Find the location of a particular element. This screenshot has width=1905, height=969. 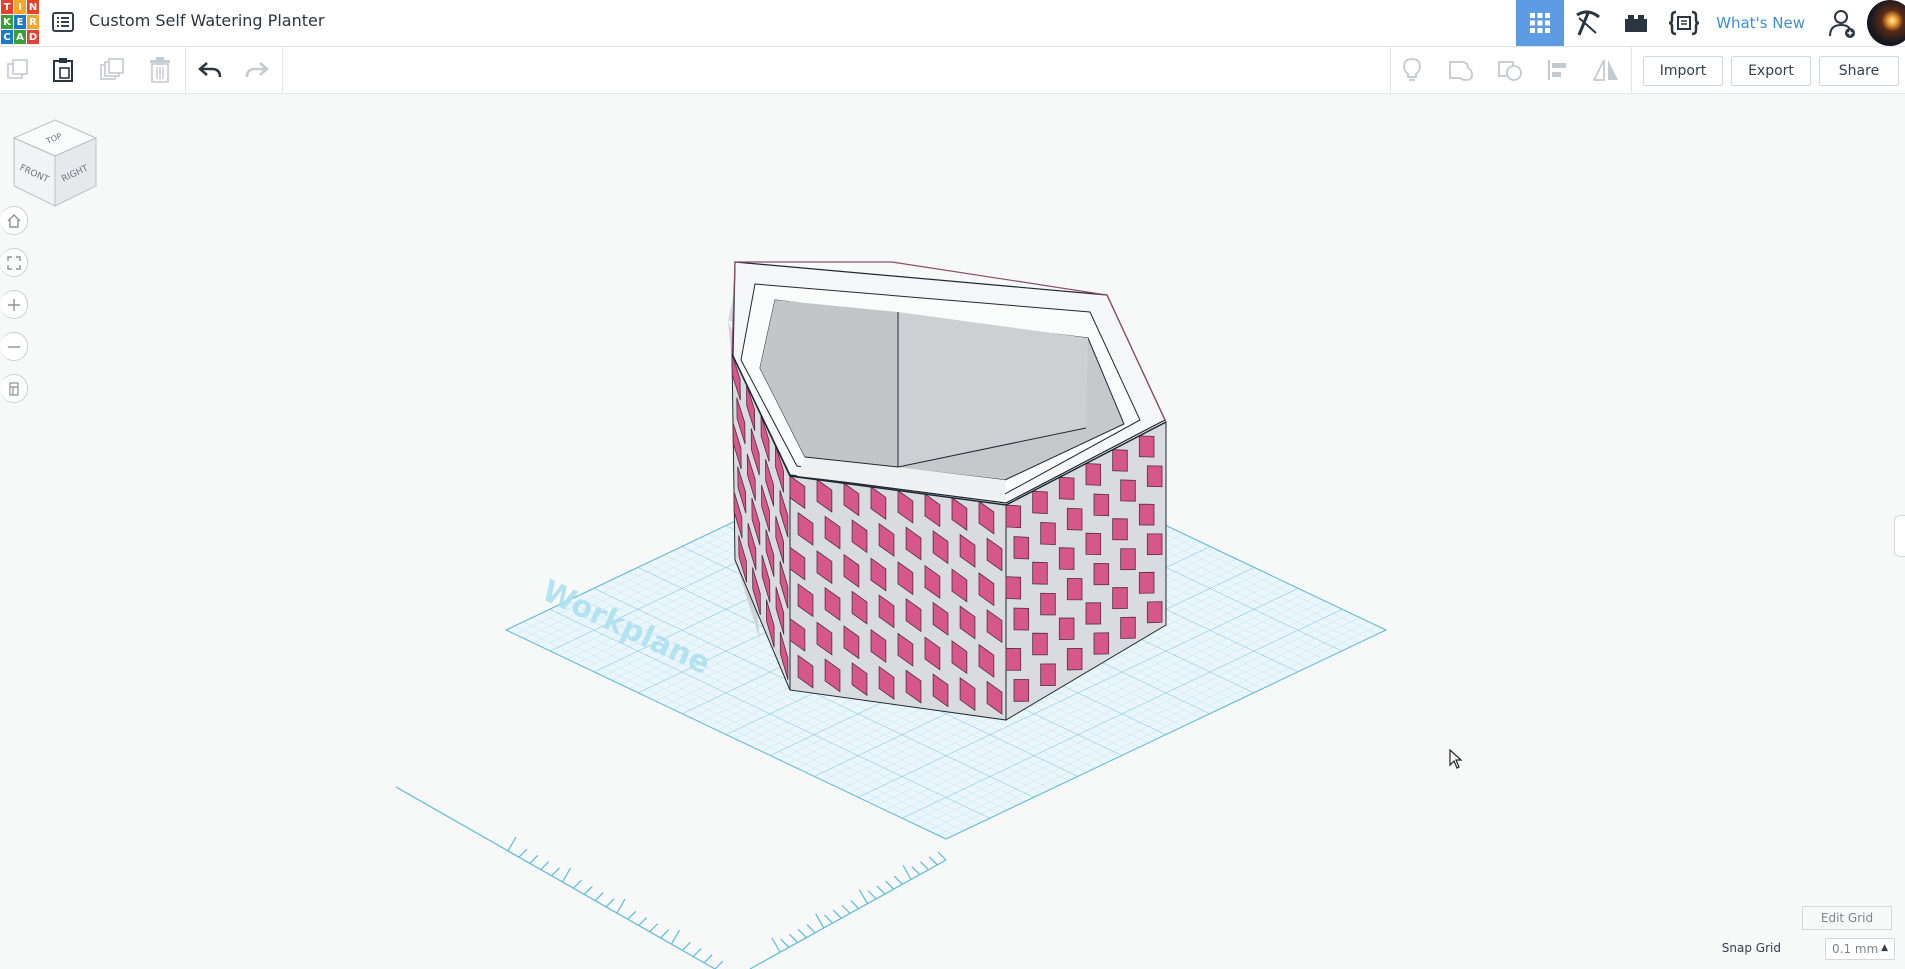

paste-icon is located at coordinates (63, 70).